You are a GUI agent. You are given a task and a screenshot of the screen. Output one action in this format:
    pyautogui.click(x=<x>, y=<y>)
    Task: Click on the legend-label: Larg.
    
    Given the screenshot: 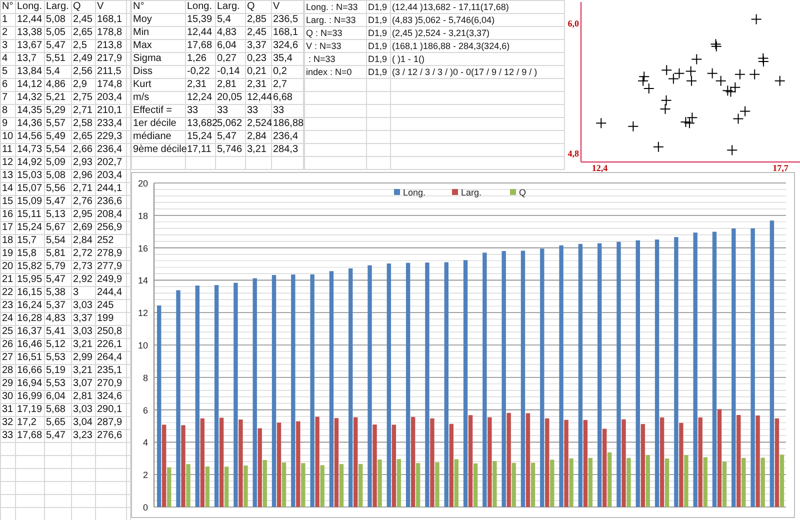 What is the action you would take?
    pyautogui.click(x=471, y=193)
    